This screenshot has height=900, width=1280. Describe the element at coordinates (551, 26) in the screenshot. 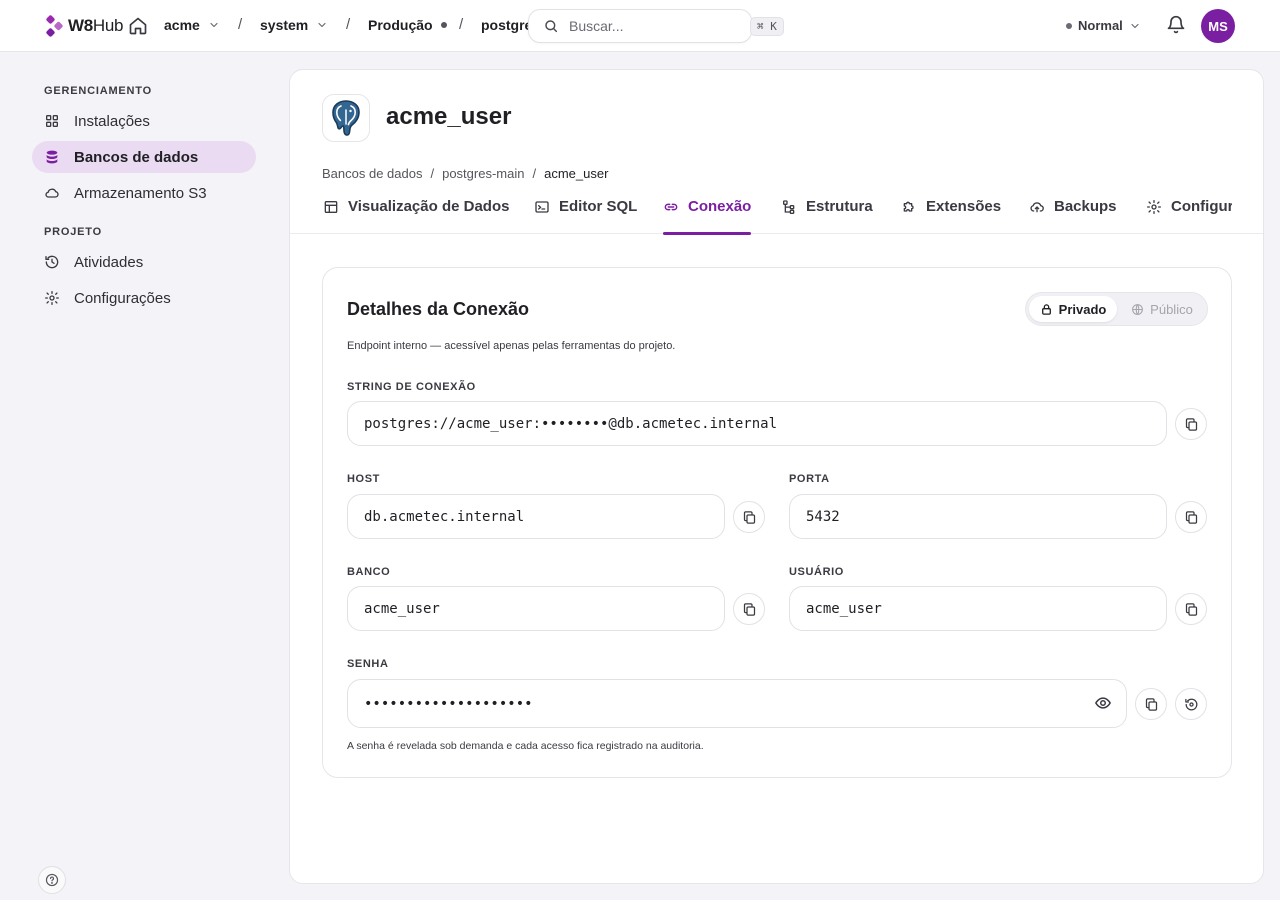

I see `search-icon` at that location.